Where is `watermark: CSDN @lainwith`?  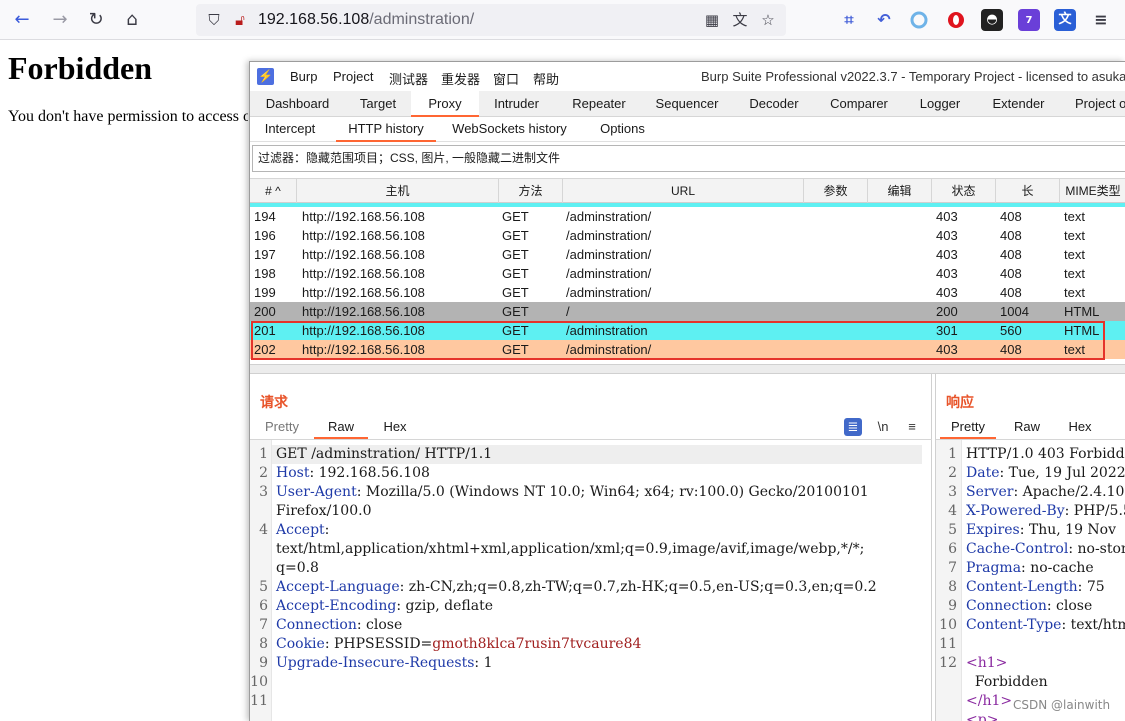
watermark: CSDN @lainwith is located at coordinates (1062, 705).